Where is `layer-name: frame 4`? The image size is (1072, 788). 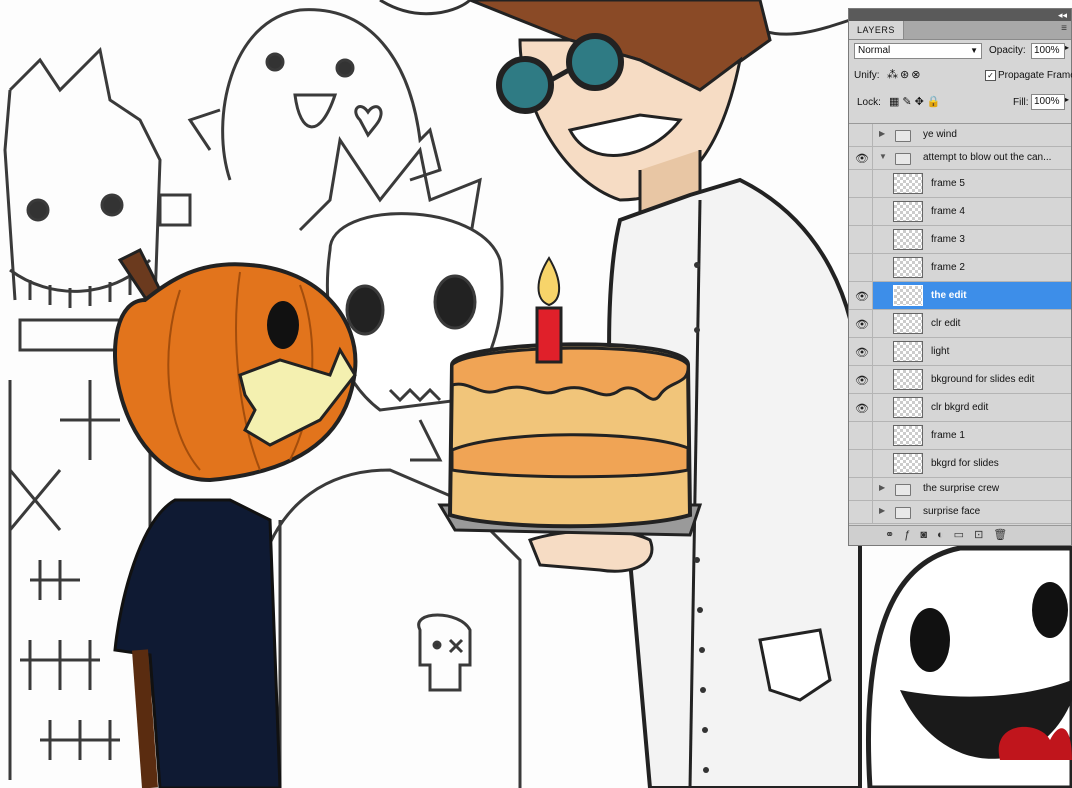 layer-name: frame 4 is located at coordinates (948, 211).